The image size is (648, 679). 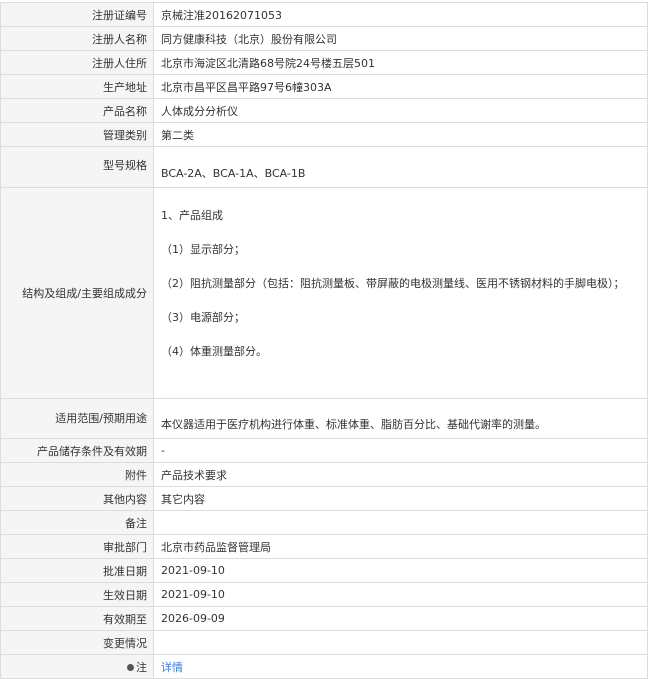 I want to click on changes-value, so click(x=400, y=642).